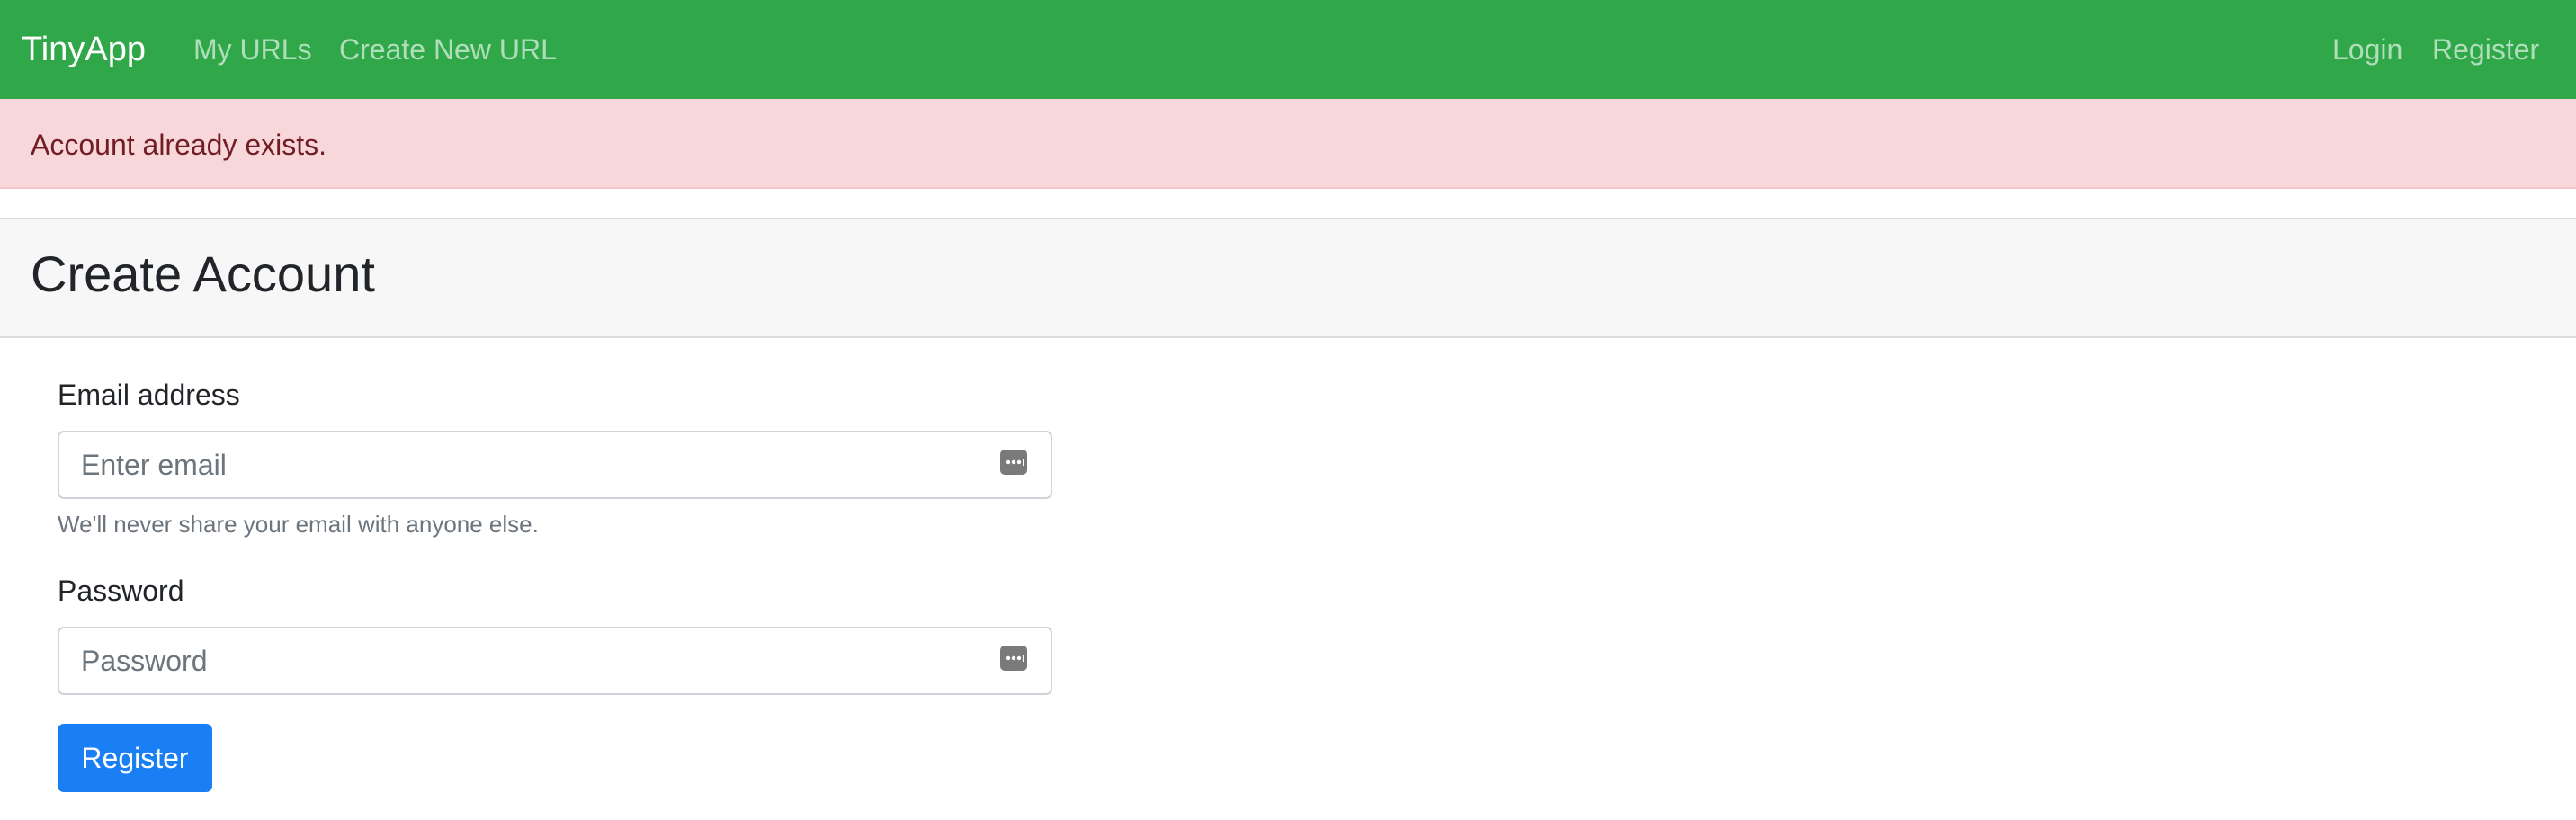 The image size is (2576, 820). What do you see at coordinates (253, 50) in the screenshot?
I see `nav-my-urls: My URLs` at bounding box center [253, 50].